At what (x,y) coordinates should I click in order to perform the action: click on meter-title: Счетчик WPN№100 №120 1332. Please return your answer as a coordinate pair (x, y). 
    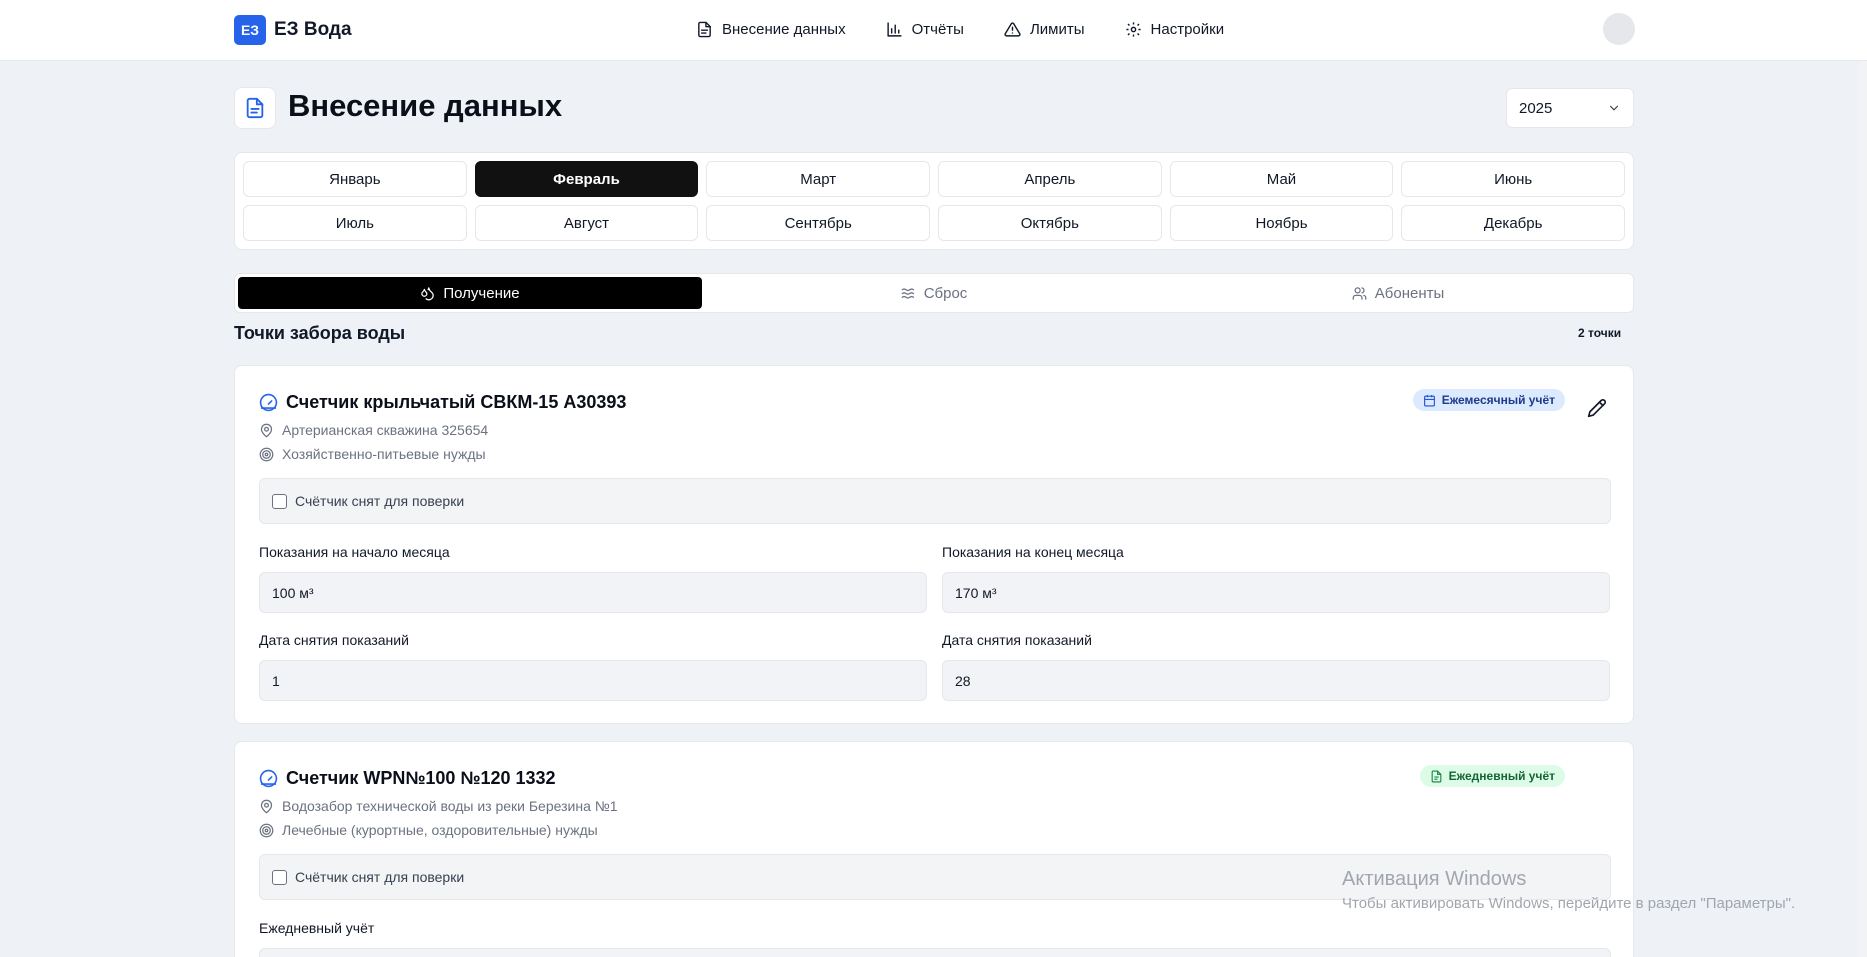
    Looking at the image, I should click on (421, 778).